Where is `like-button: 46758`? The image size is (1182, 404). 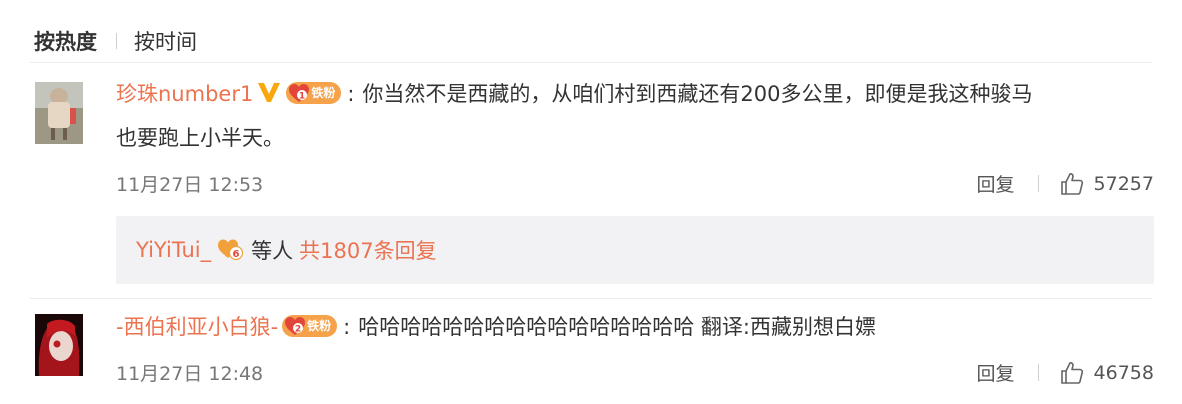 like-button: 46758 is located at coordinates (1106, 373).